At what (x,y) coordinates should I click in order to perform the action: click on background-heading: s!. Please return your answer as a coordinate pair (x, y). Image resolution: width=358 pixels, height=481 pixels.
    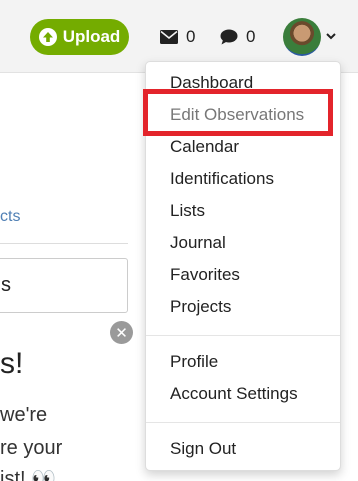
    Looking at the image, I should click on (12, 363).